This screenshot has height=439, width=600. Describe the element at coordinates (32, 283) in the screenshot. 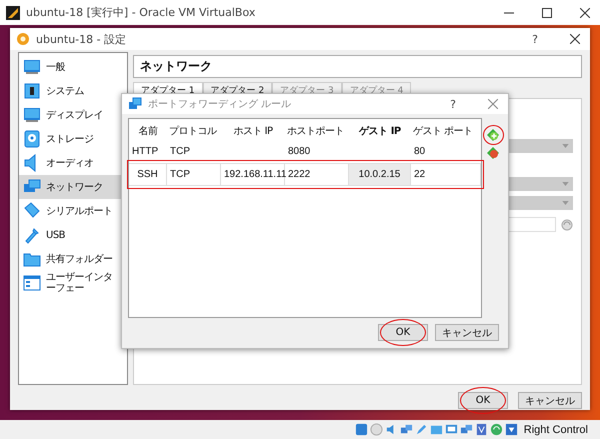

I see `window-icon` at that location.